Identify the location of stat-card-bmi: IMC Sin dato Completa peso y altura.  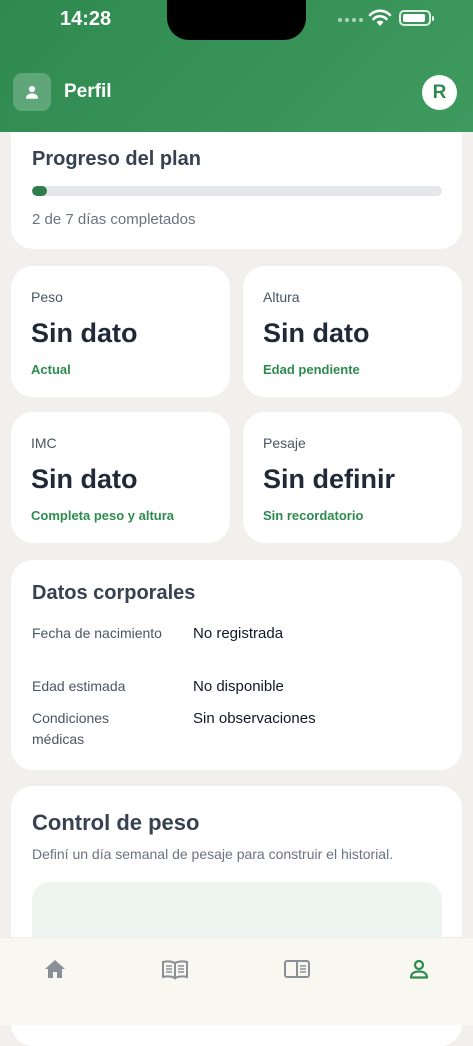
(120, 477).